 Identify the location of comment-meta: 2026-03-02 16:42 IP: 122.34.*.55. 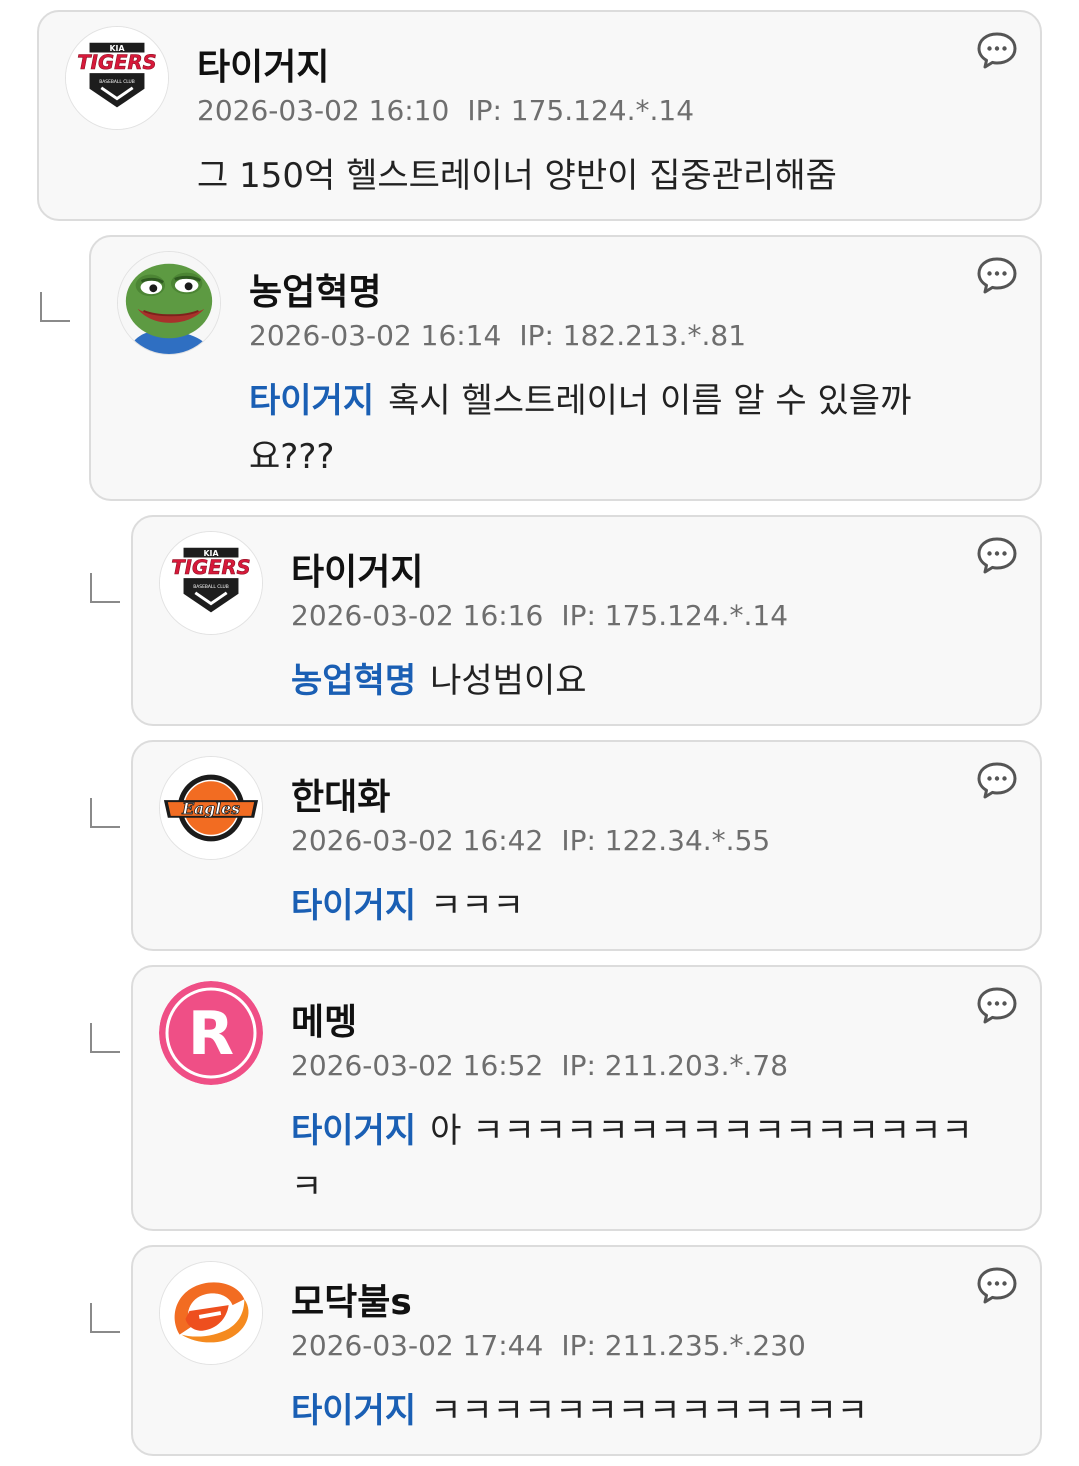
(530, 840).